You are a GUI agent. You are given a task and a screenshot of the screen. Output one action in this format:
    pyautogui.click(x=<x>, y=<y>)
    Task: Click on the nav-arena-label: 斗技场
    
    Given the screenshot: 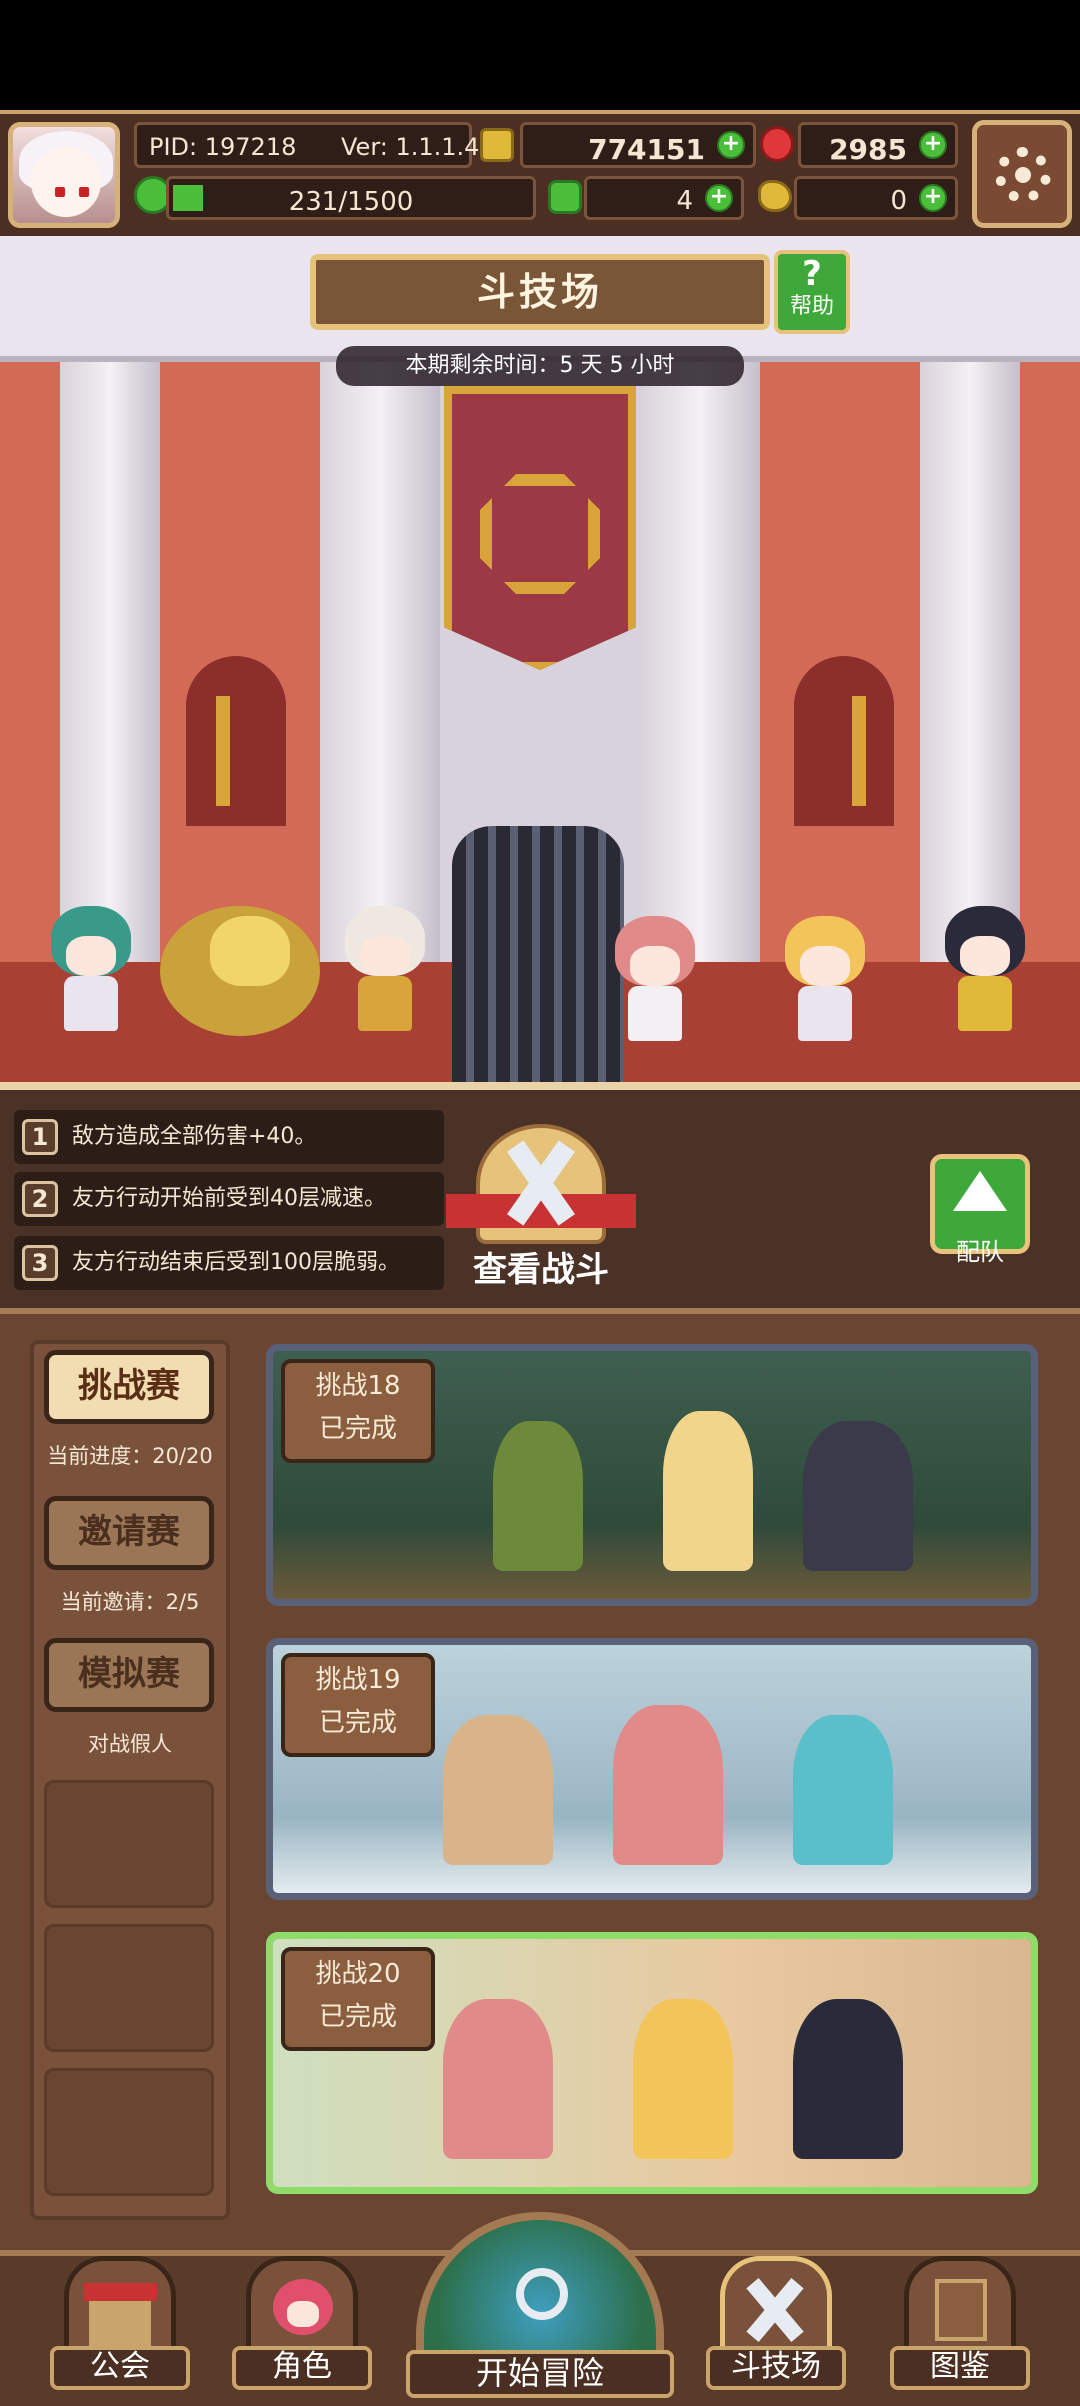 What is the action you would take?
    pyautogui.click(x=776, y=2368)
    